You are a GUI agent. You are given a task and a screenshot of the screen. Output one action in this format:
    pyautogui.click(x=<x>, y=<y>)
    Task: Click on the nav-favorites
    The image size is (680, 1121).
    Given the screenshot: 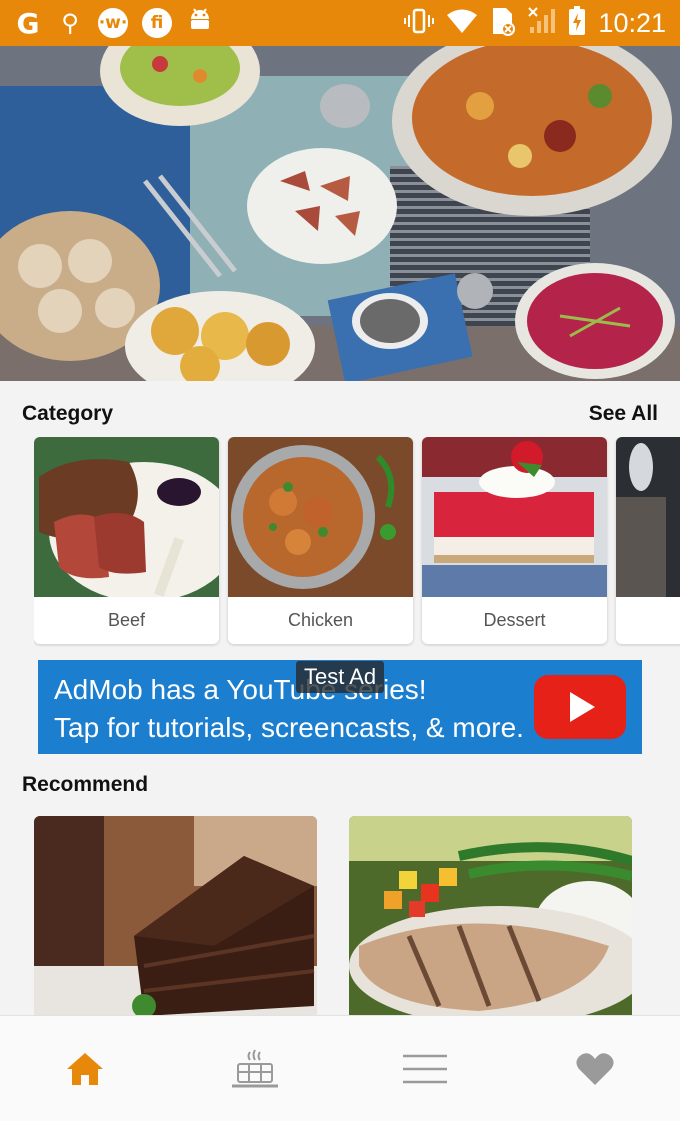 What is the action you would take?
    pyautogui.click(x=595, y=1068)
    